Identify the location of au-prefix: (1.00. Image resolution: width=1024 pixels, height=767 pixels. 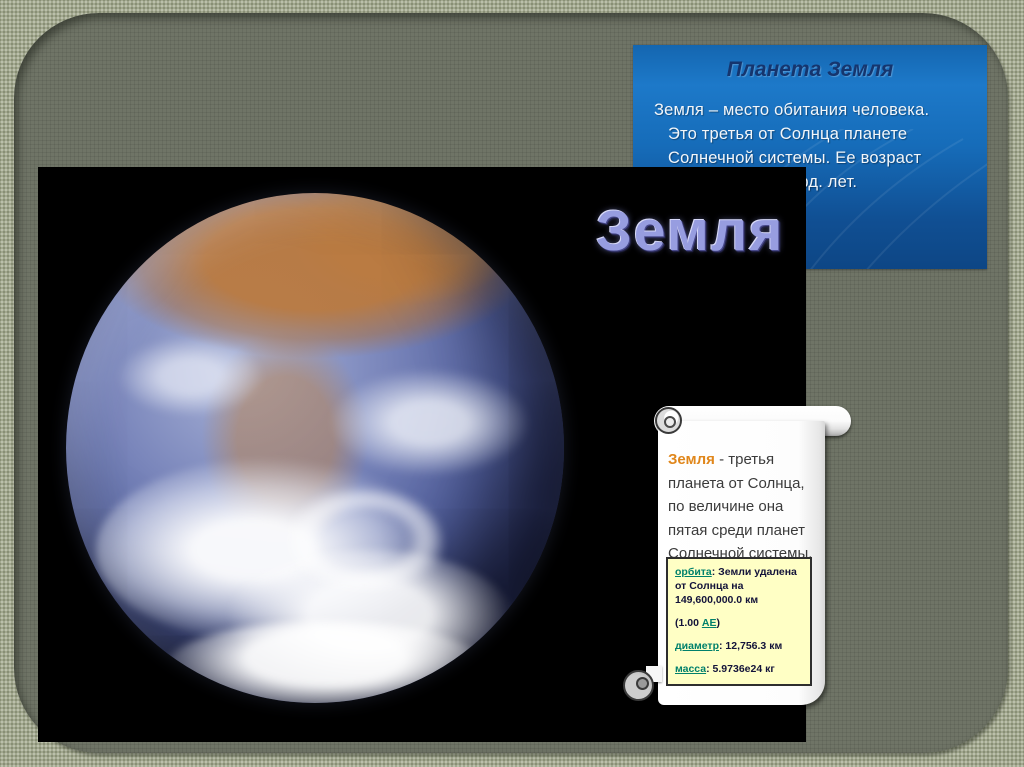
(688, 623).